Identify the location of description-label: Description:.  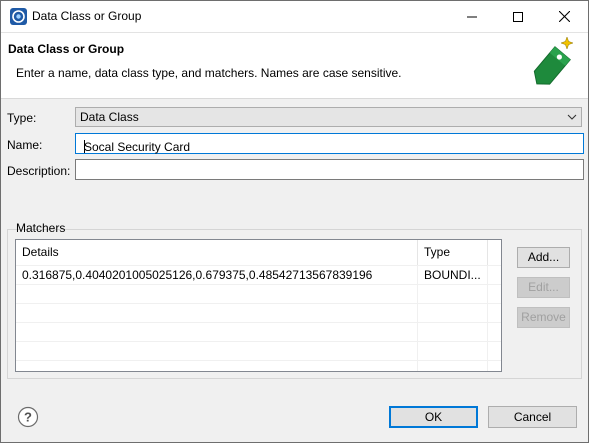
(39, 171).